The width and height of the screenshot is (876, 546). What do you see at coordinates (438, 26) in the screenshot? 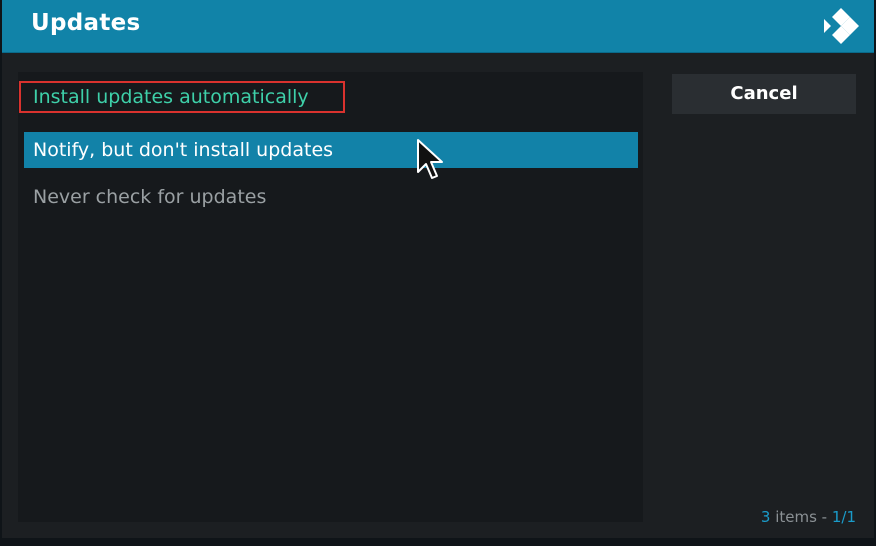
I see `dialog-header: Updates` at bounding box center [438, 26].